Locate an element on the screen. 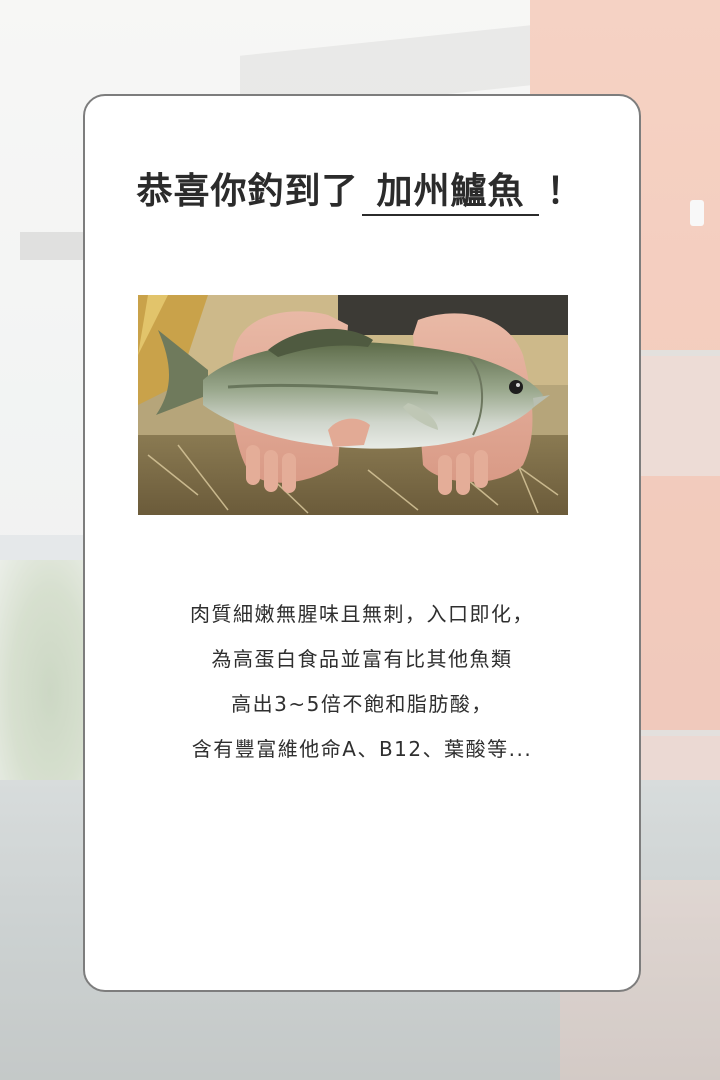 The width and height of the screenshot is (720, 1080). description-line: 為高蛋白食品並富有比其他魚類 is located at coordinates (362, 659).